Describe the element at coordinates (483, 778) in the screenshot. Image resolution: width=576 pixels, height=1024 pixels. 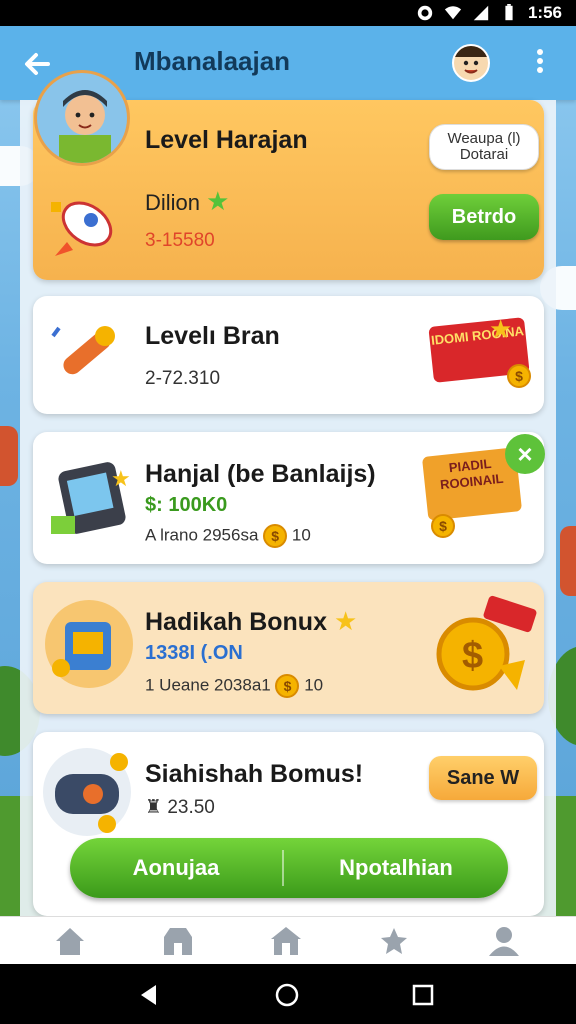
I see `save-button: Sane W` at that location.